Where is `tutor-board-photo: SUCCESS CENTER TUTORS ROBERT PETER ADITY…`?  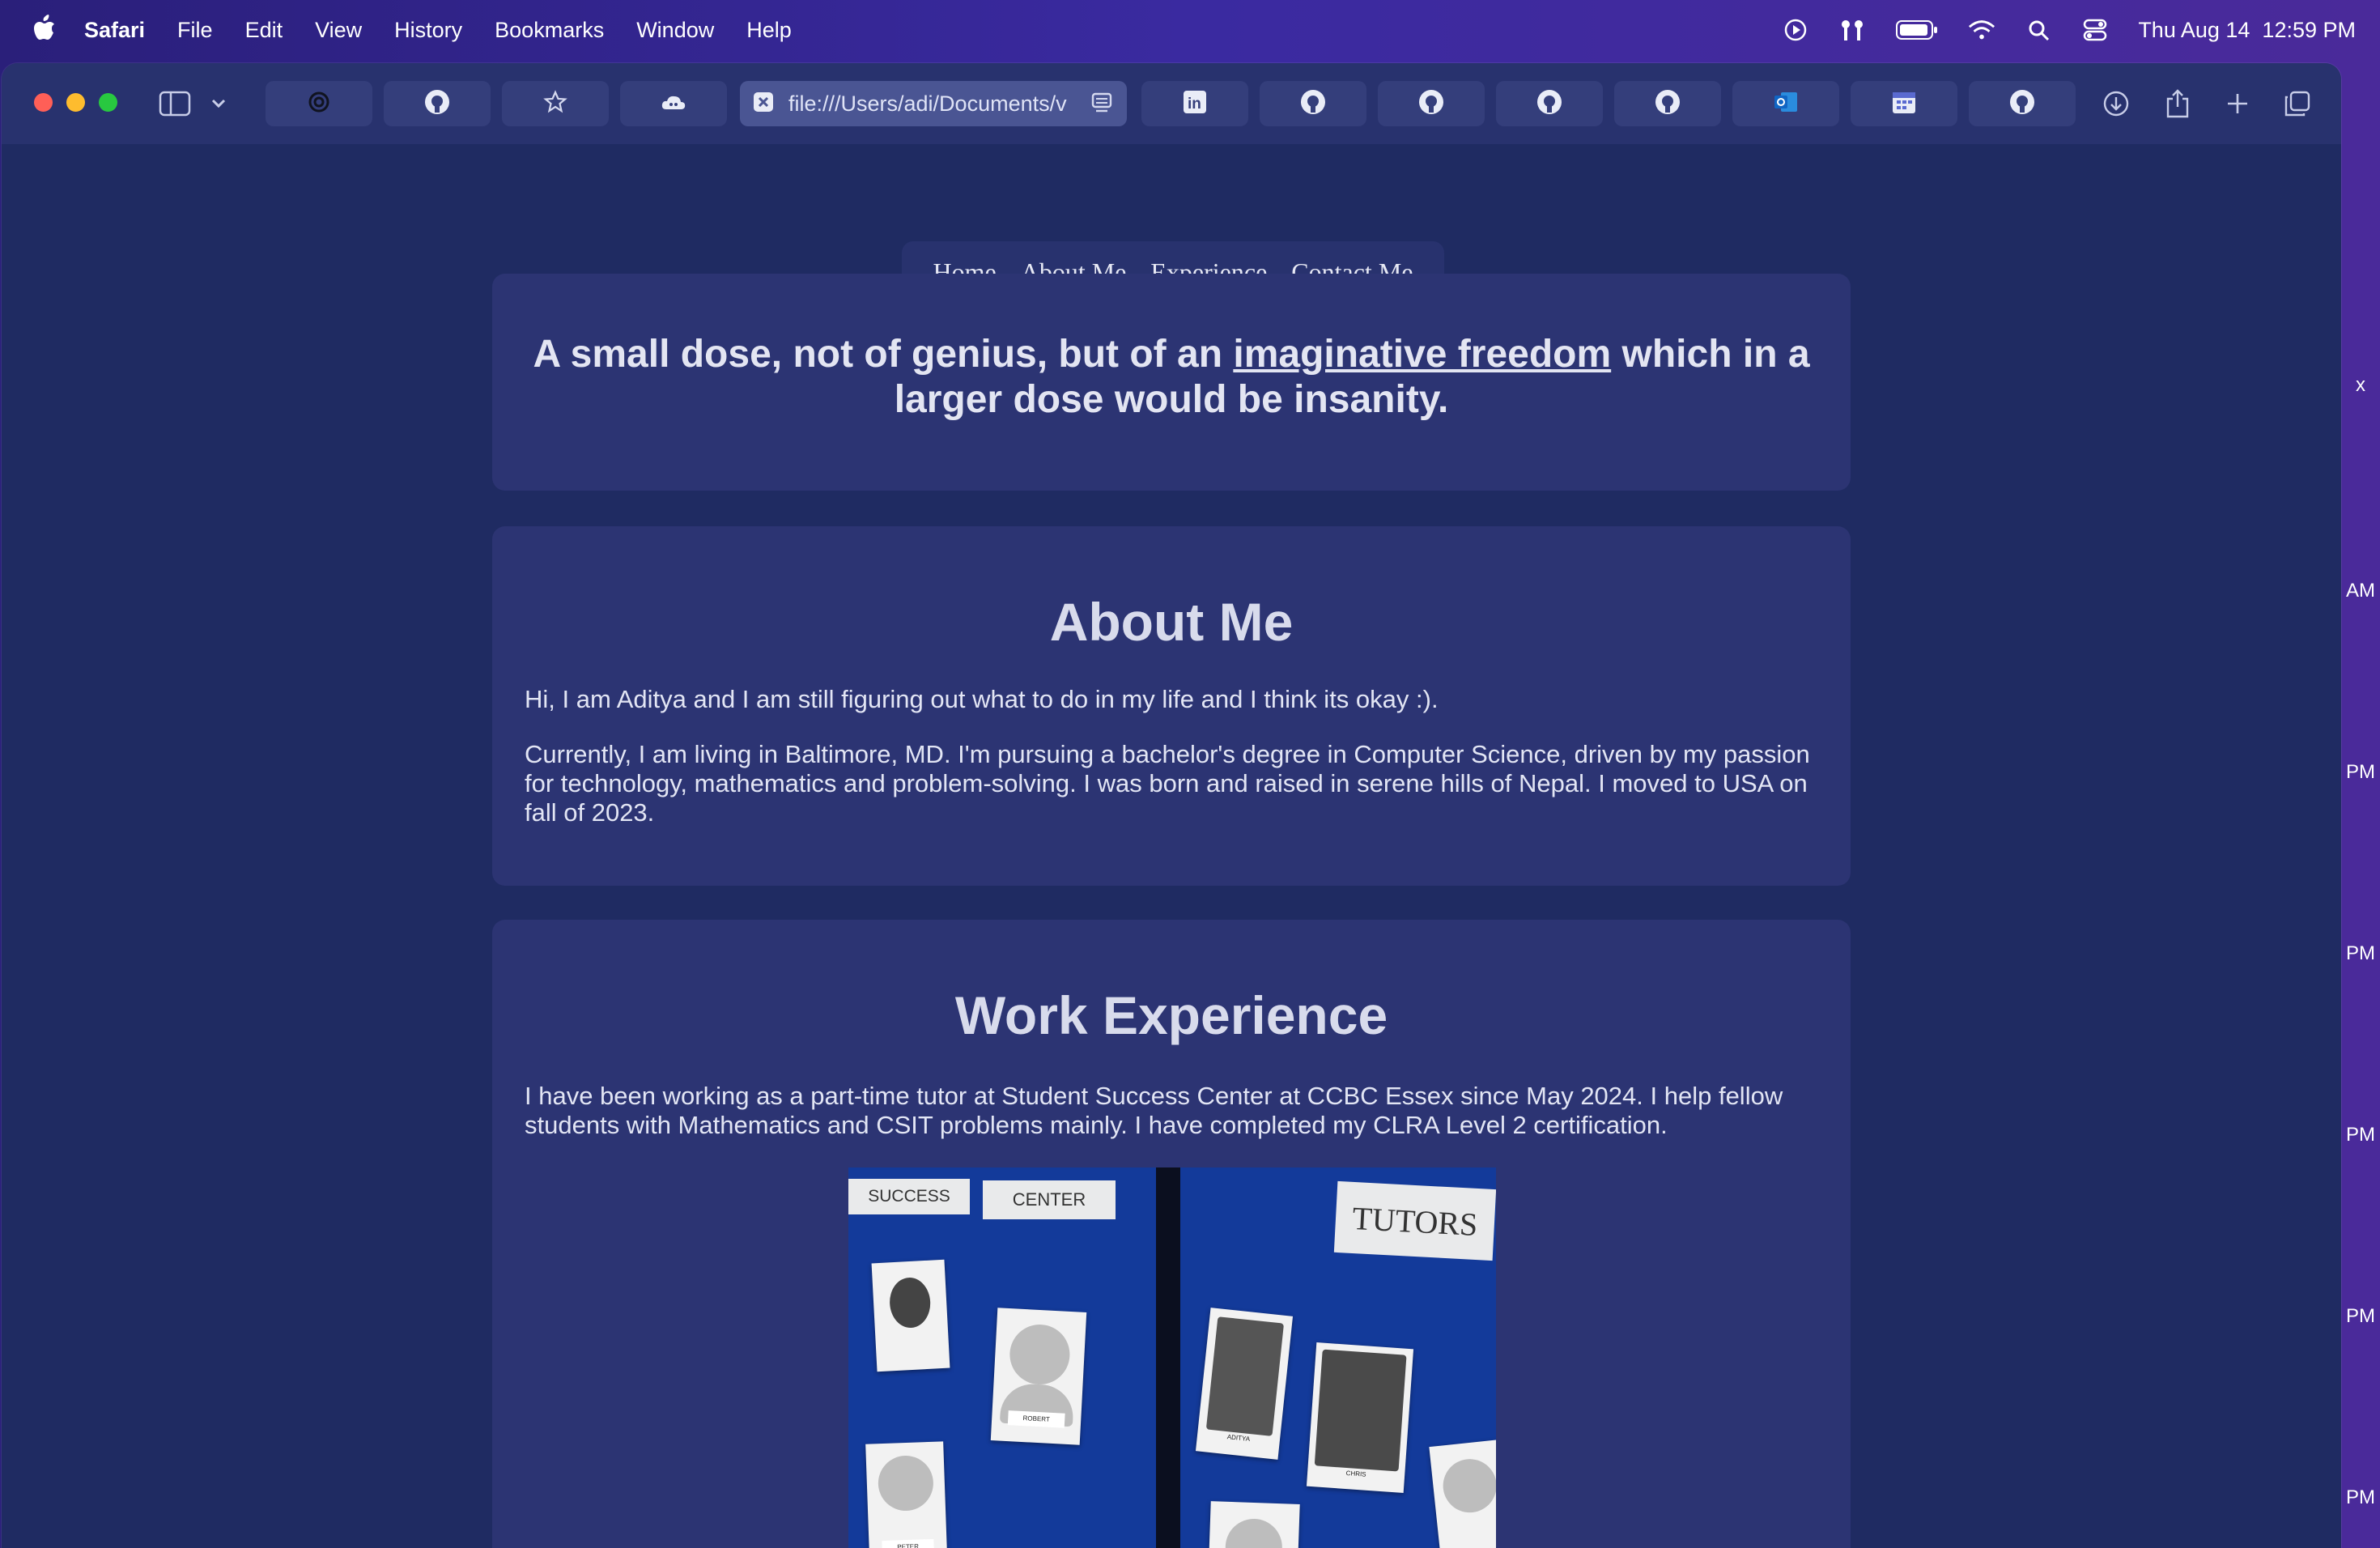 tutor-board-photo: SUCCESS CENTER TUTORS ROBERT PETER ADITY… is located at coordinates (1172, 1357).